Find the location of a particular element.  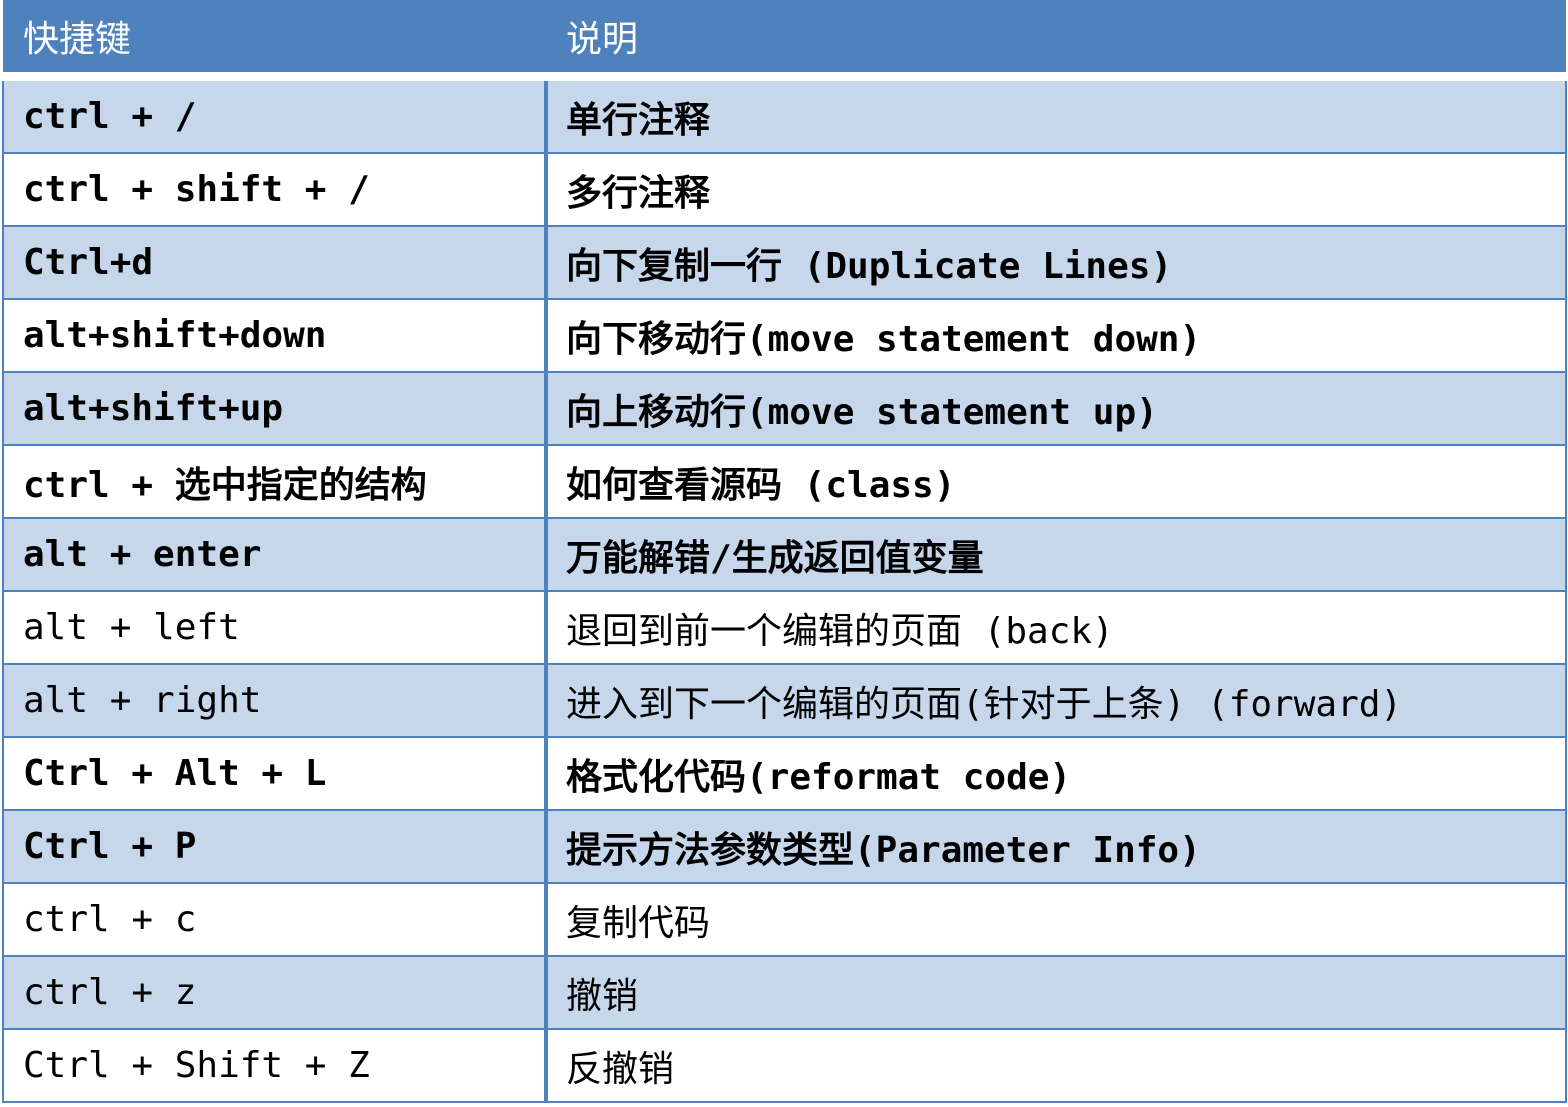

shortcut-description: 多行注释 is located at coordinates (1056, 189).